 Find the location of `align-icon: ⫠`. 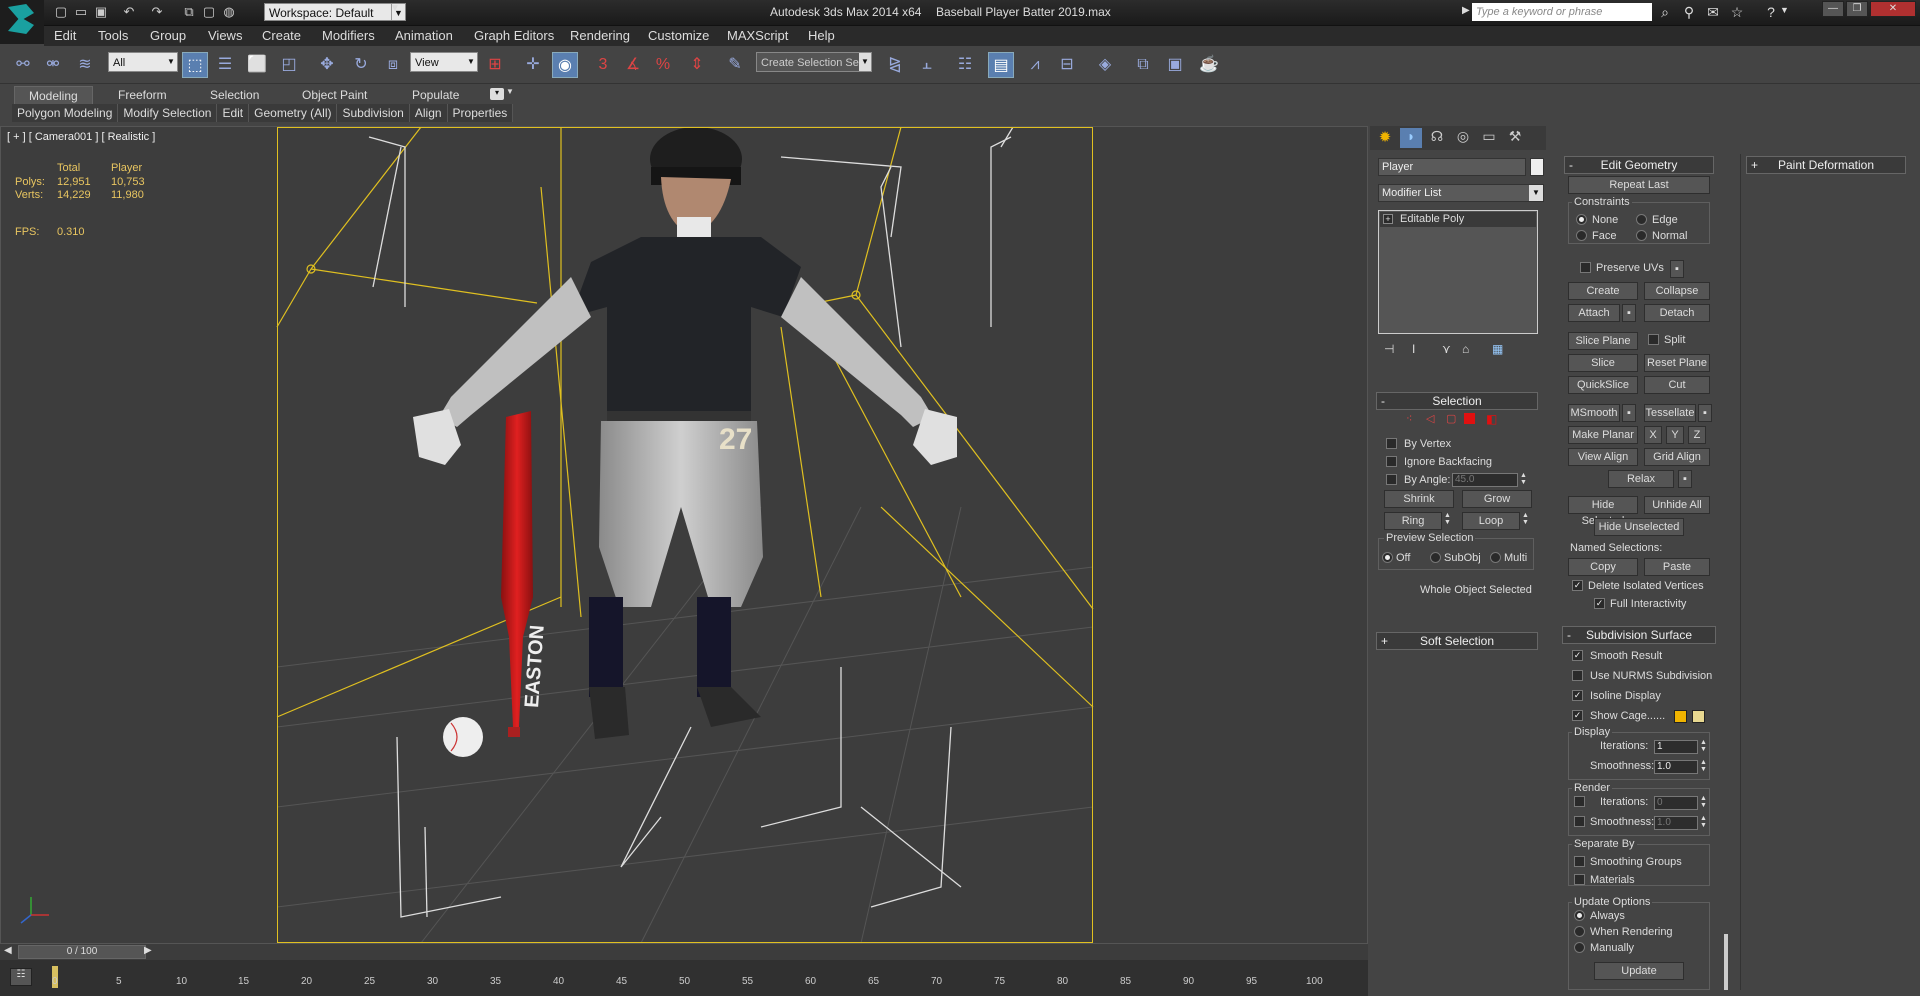

align-icon: ⫠ is located at coordinates (927, 65).